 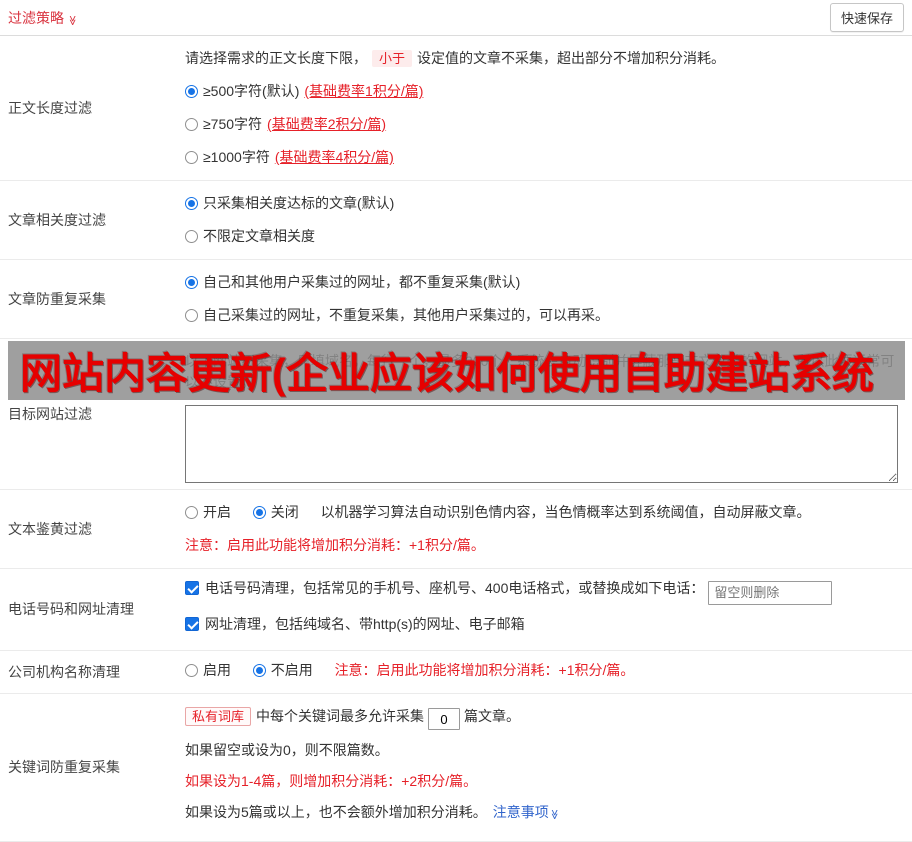 I want to click on keyword-note-cost: 如果设为1-4篇，则增加积分消耗：+2积分/篇。, so click(x=544, y=781).